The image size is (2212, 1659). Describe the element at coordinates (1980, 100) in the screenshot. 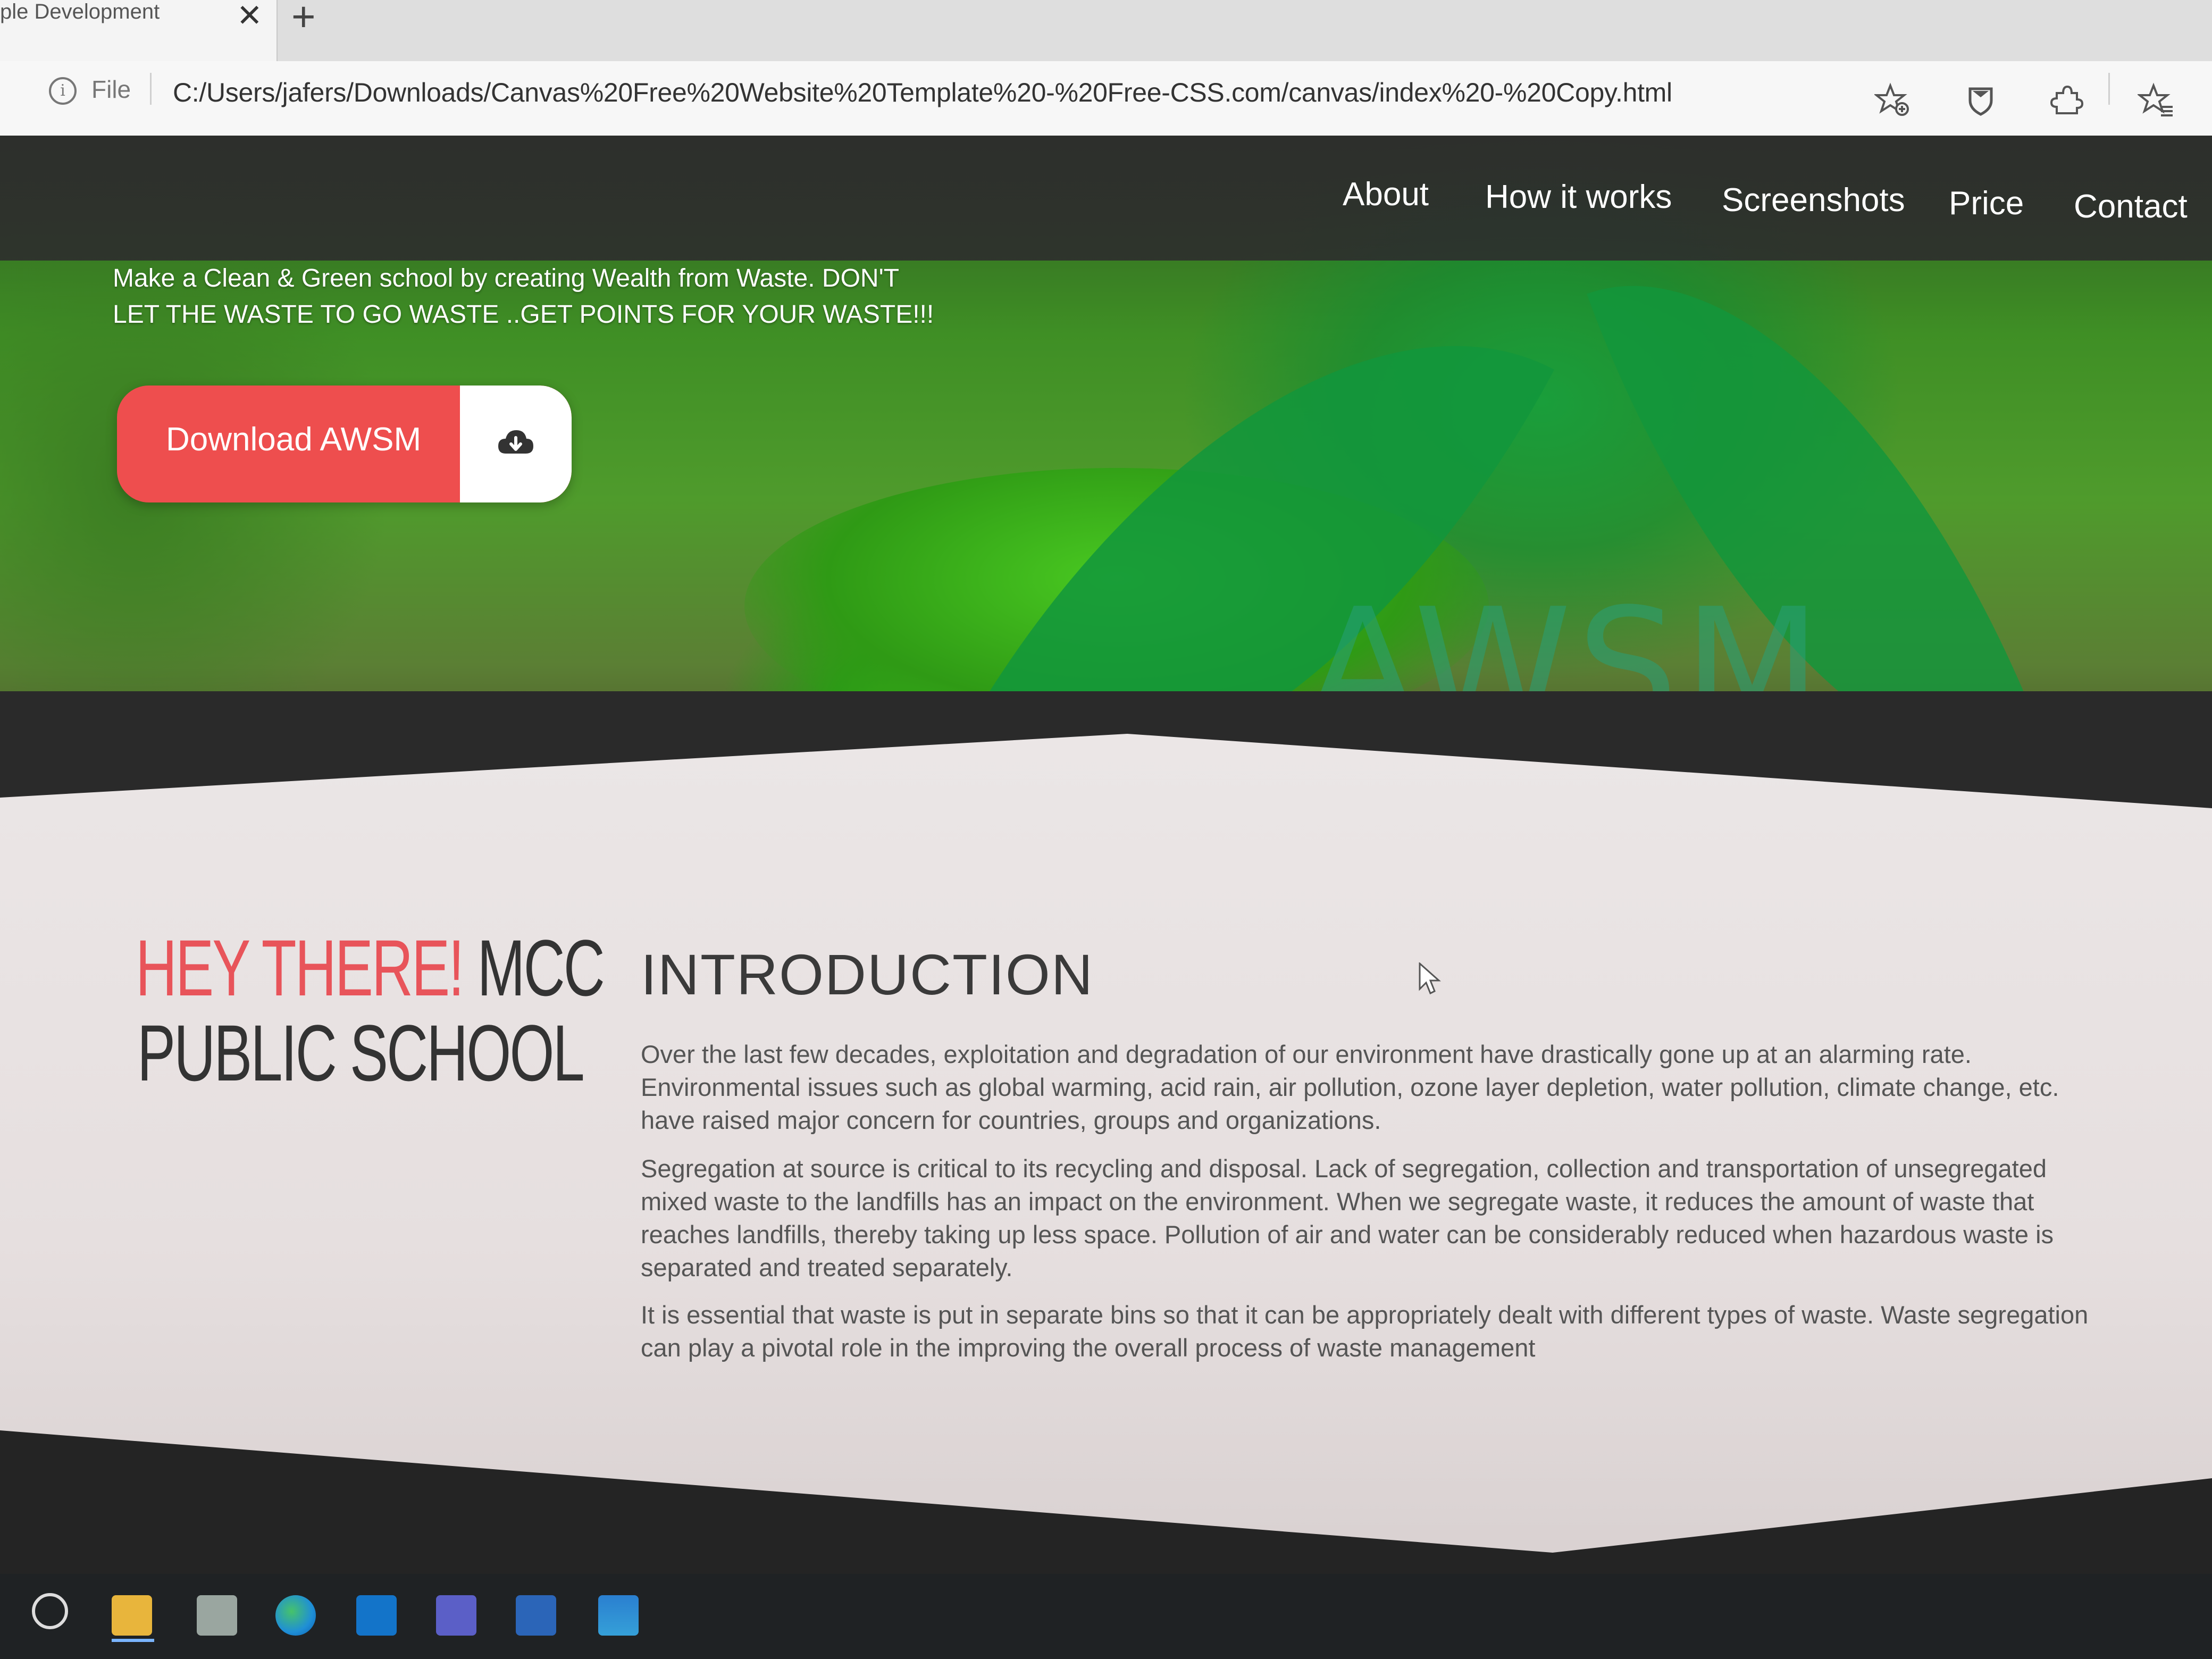

I see `shield-icon` at that location.